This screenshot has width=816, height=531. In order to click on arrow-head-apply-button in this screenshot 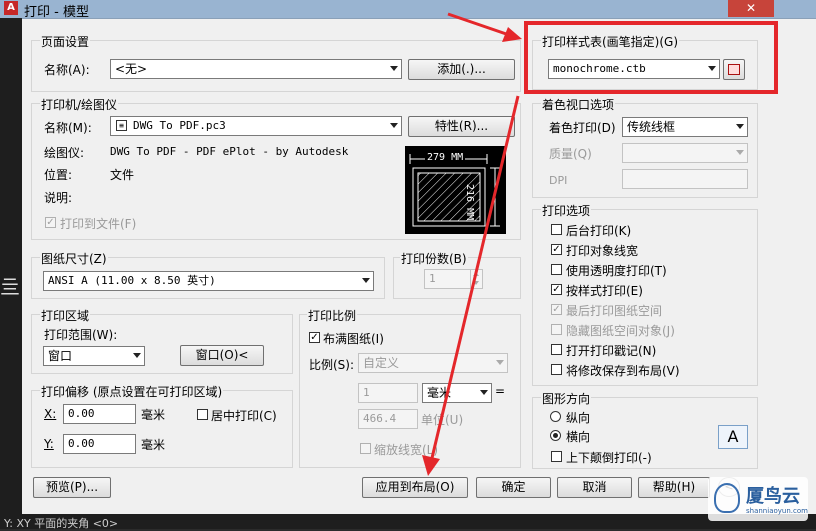, I will do `click(431, 465)`.